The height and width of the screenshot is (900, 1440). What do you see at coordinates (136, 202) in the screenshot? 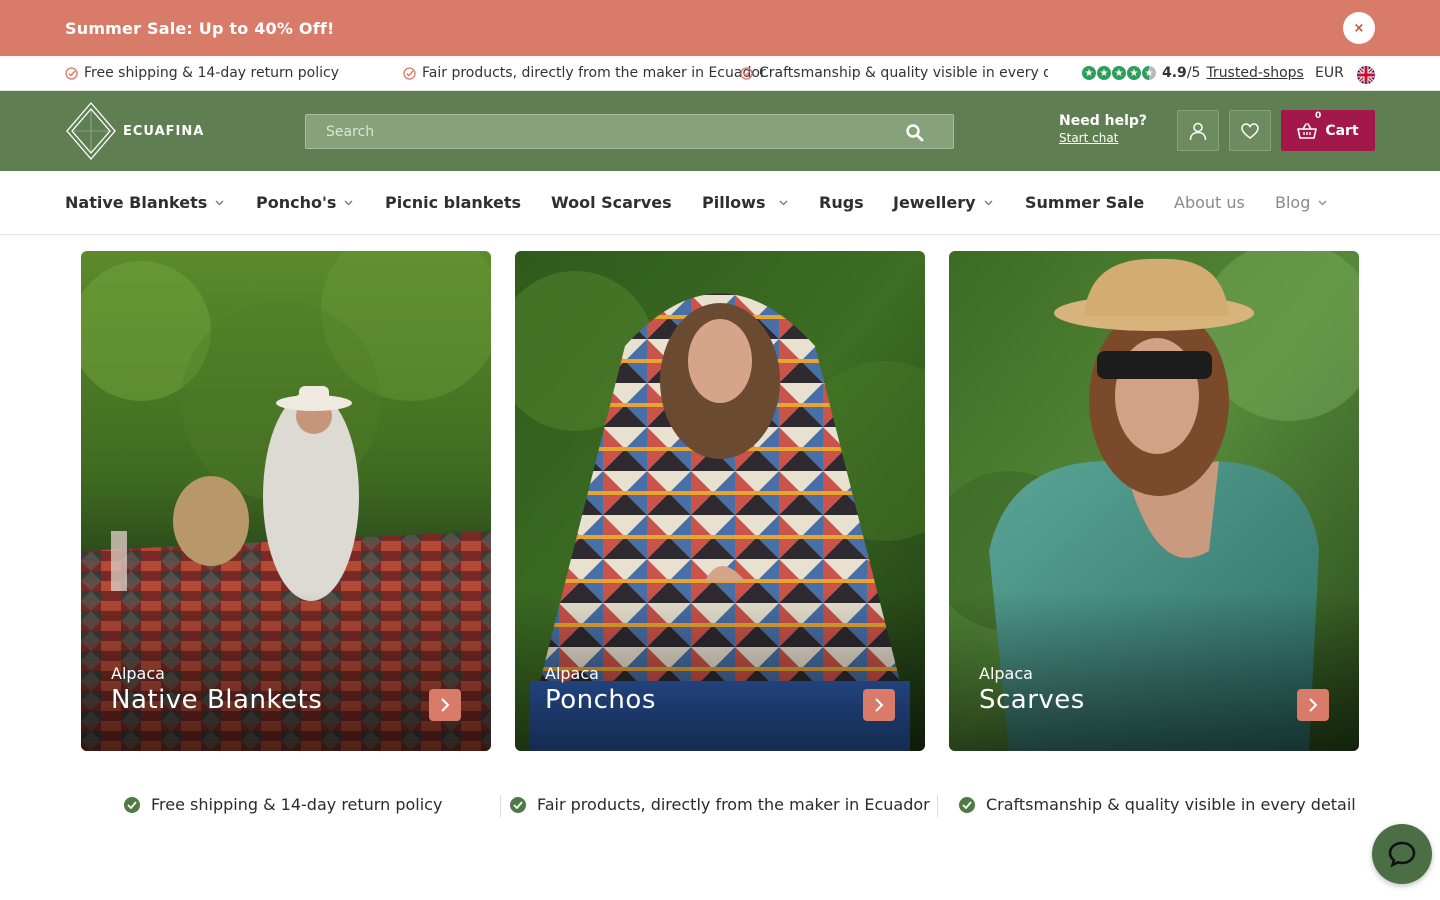
I see `nav-label: Native Blankets` at bounding box center [136, 202].